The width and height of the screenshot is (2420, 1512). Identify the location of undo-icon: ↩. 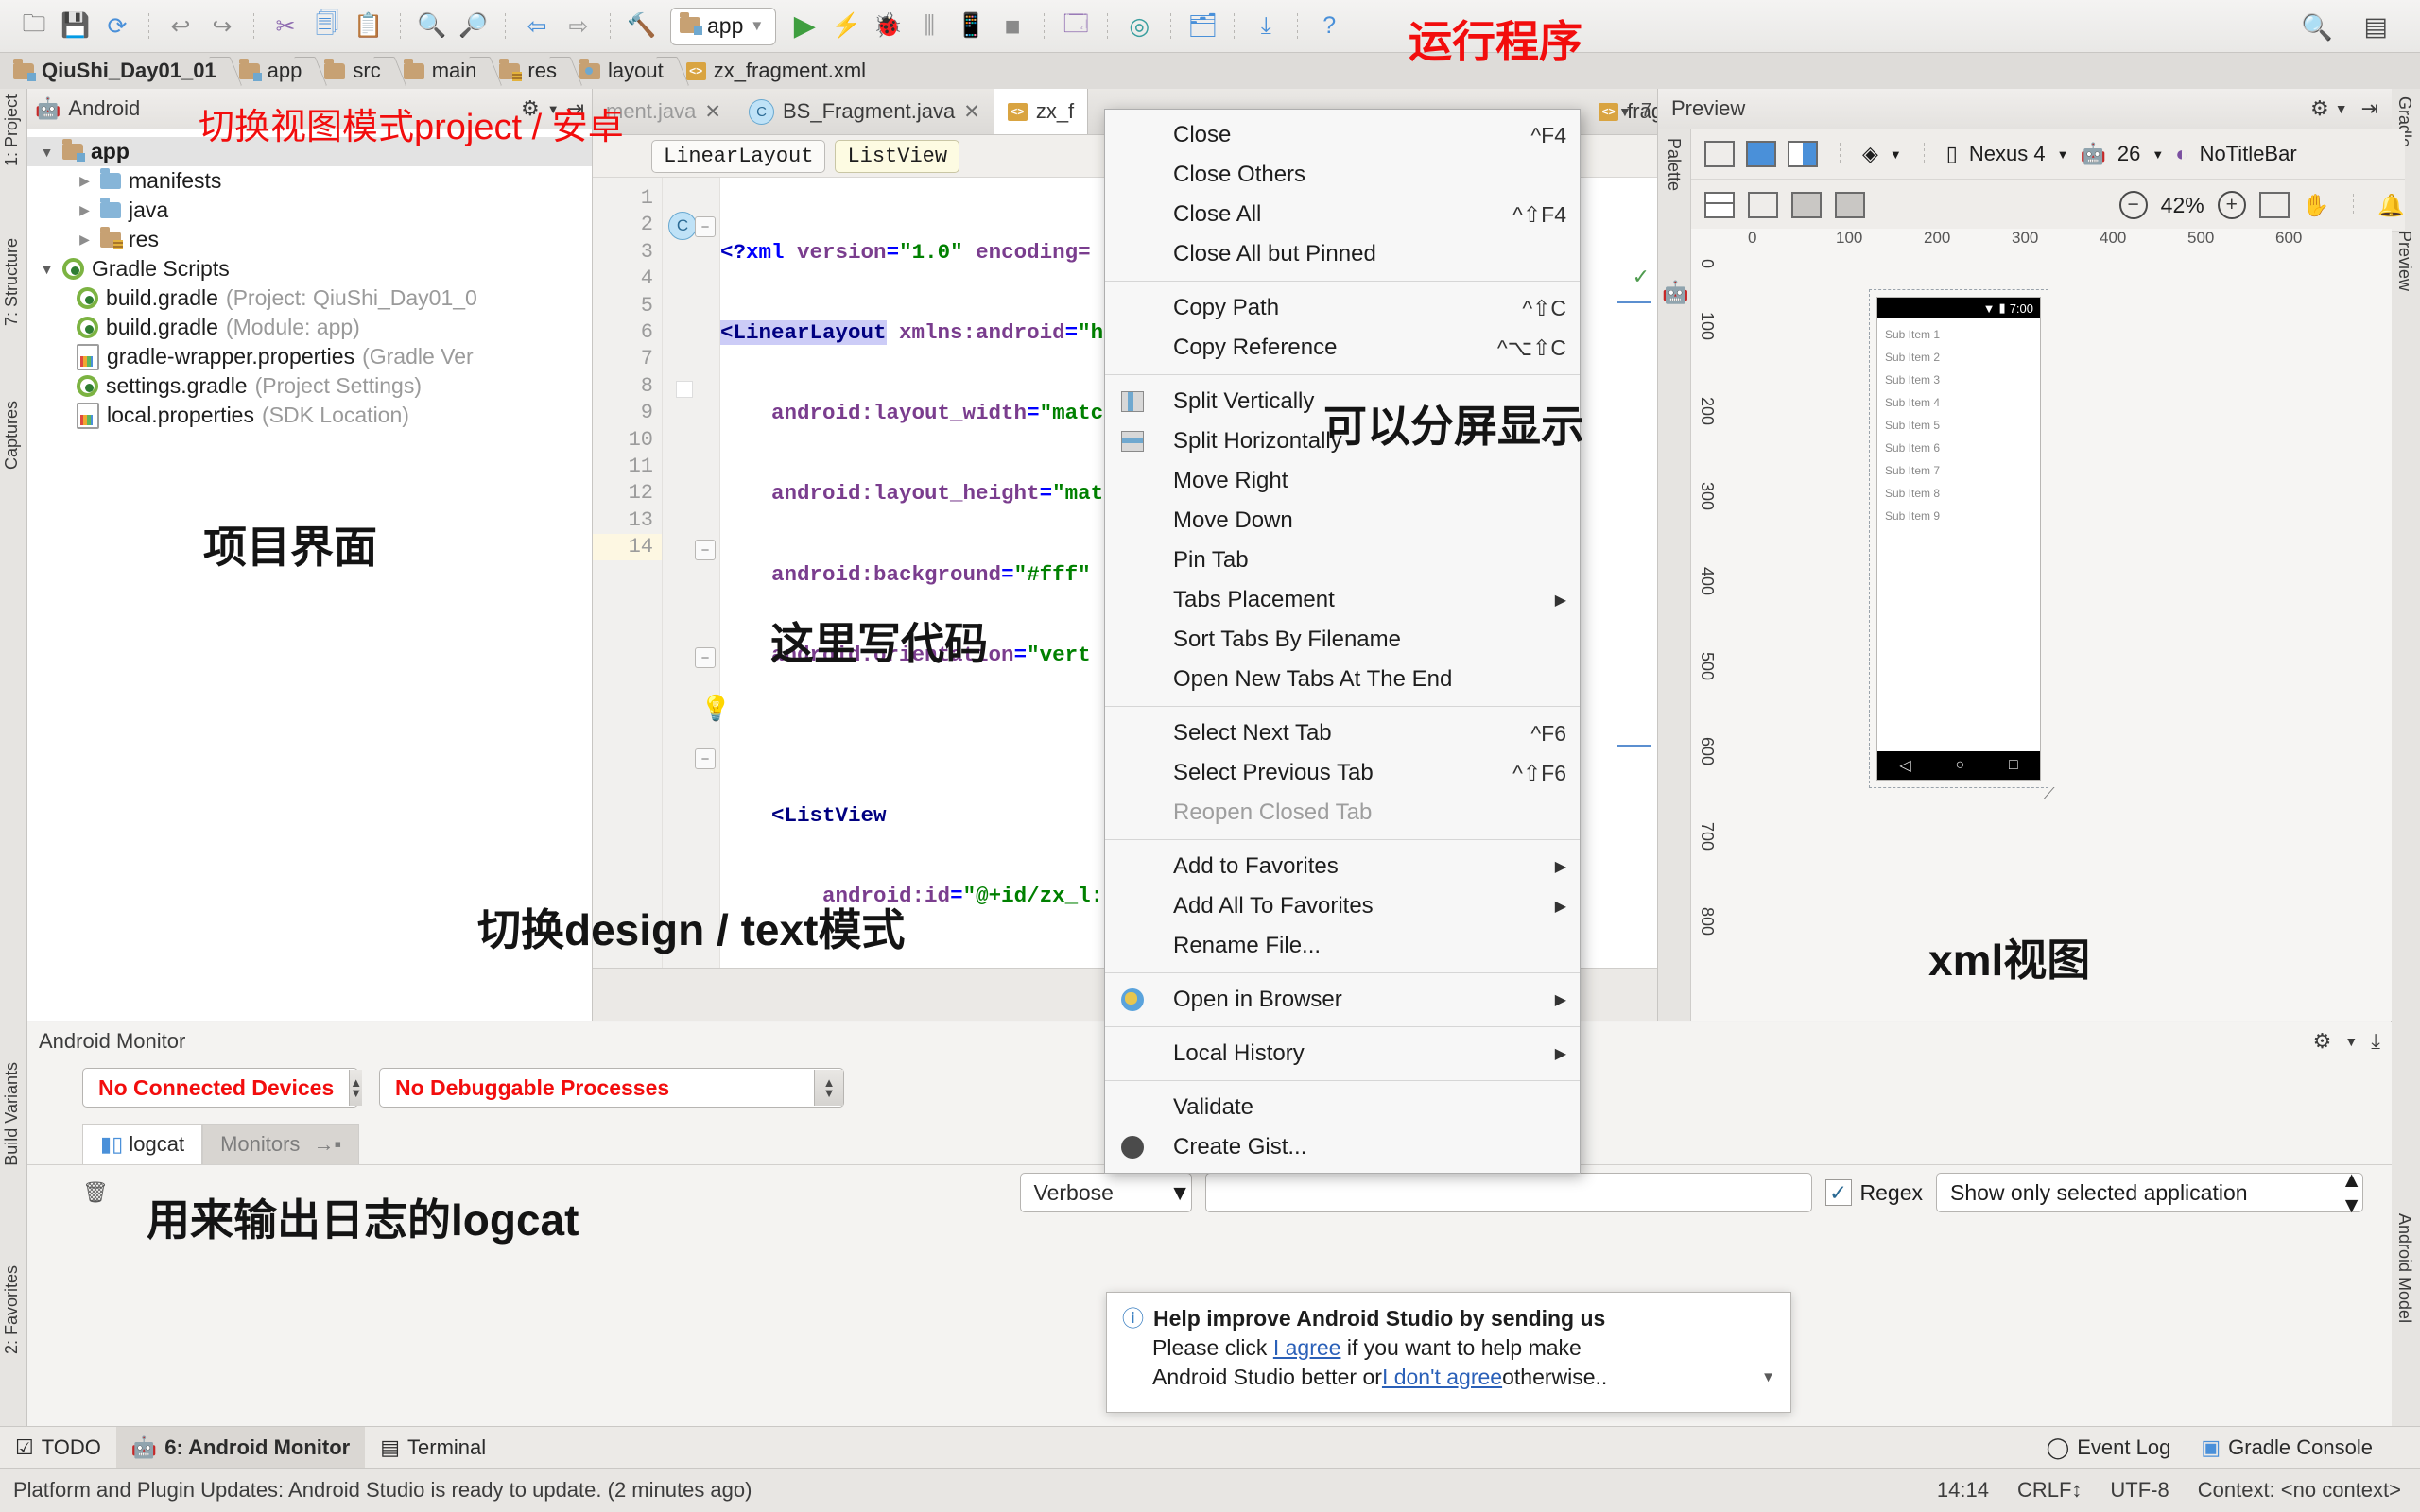
(180, 26).